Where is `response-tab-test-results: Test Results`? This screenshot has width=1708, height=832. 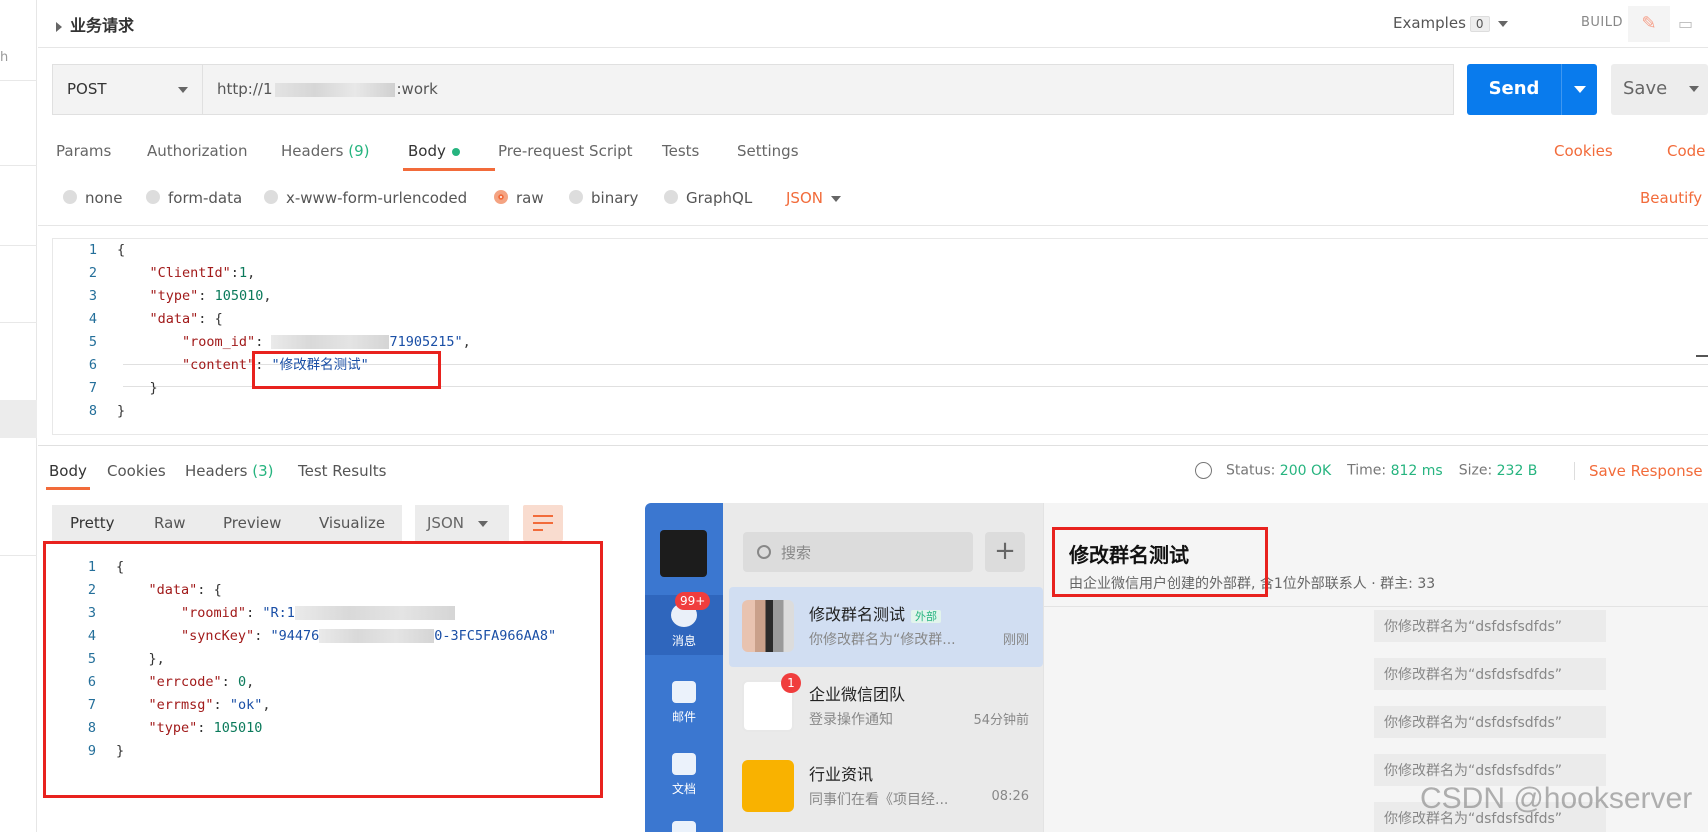
response-tab-test-results: Test Results is located at coordinates (342, 471).